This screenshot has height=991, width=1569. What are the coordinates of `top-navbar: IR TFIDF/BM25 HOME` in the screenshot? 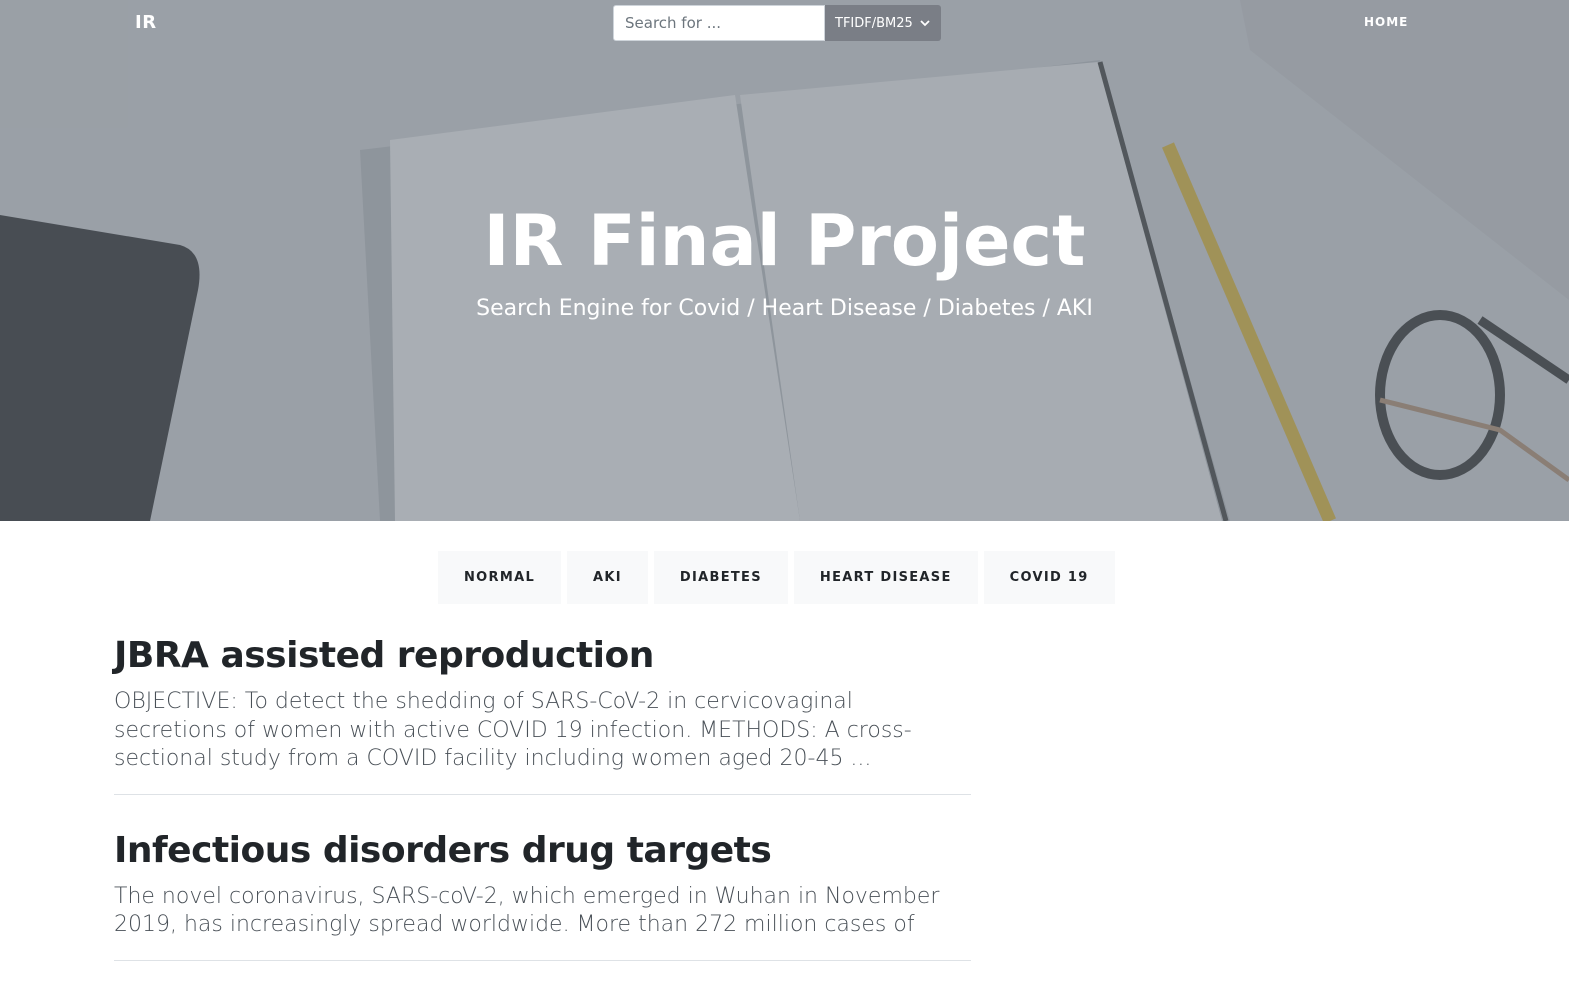 It's located at (784, 23).